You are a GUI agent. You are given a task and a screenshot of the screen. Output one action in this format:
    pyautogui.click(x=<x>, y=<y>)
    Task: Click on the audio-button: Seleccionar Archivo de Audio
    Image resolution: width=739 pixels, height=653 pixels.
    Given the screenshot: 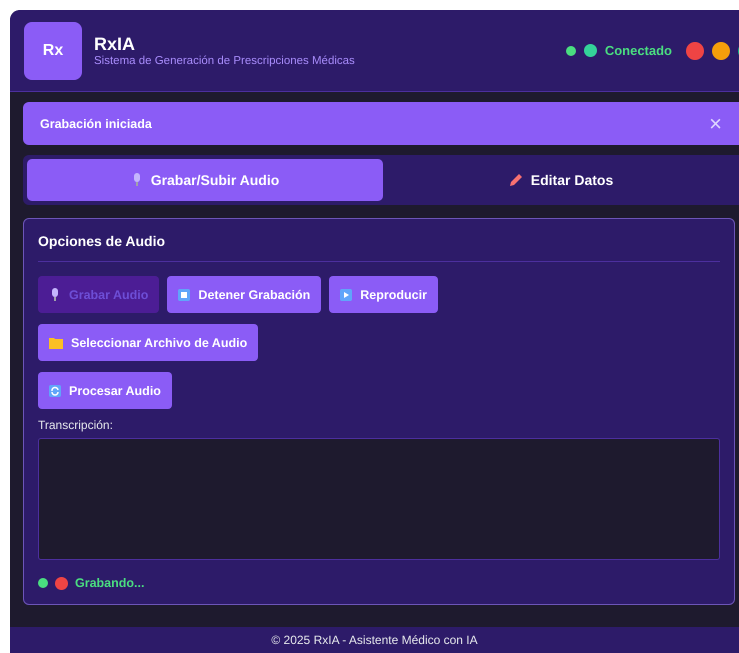 What is the action you would take?
    pyautogui.click(x=148, y=342)
    